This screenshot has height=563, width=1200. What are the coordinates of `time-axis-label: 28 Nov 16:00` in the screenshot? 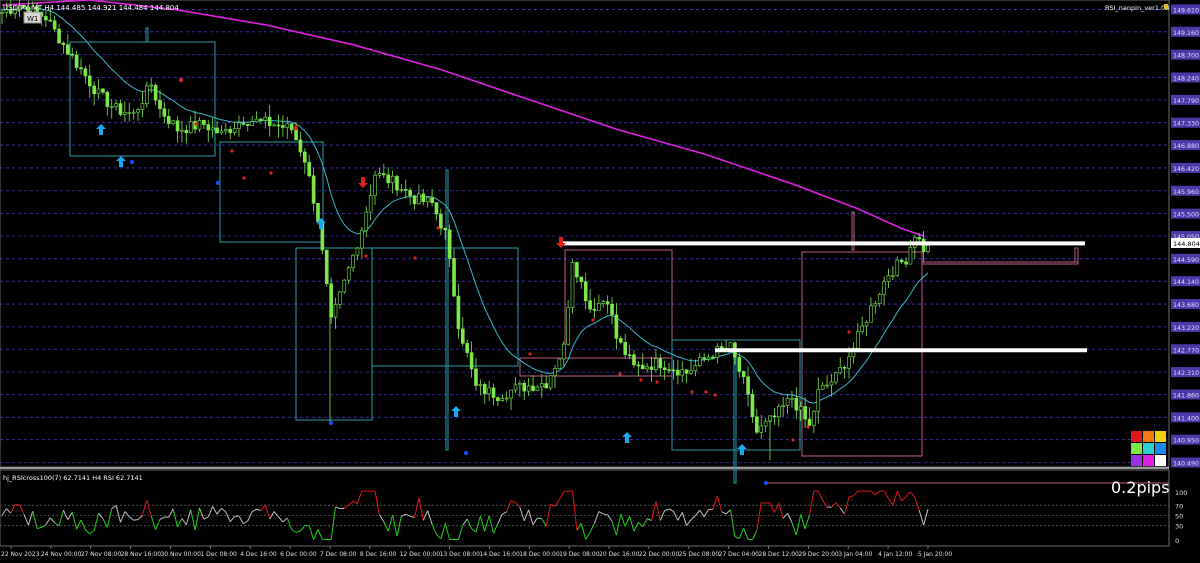 It's located at (141, 554).